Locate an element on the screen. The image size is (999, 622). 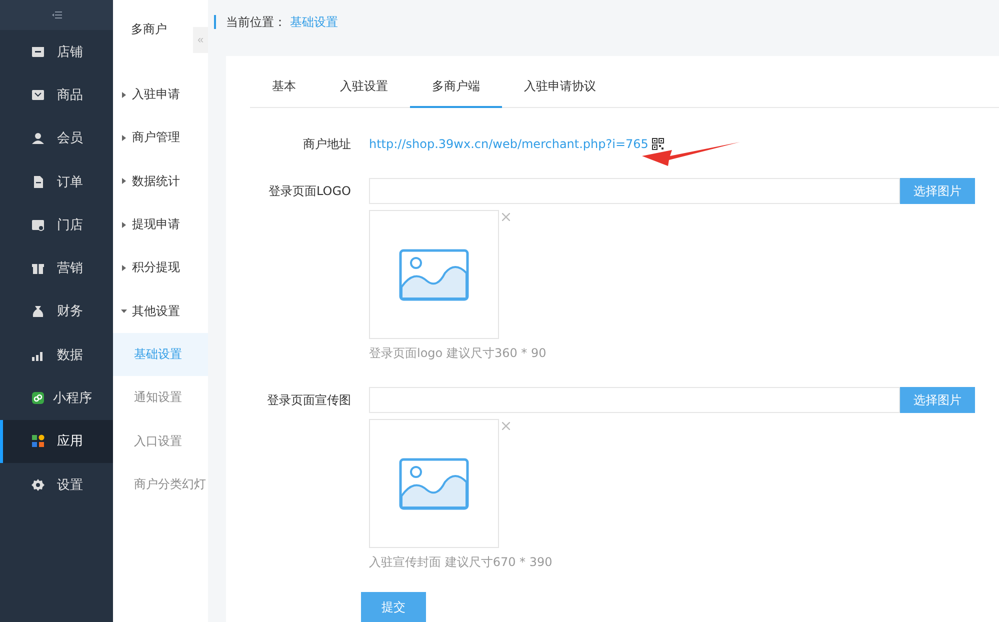
sidebar-item: 店铺 is located at coordinates (56, 52).